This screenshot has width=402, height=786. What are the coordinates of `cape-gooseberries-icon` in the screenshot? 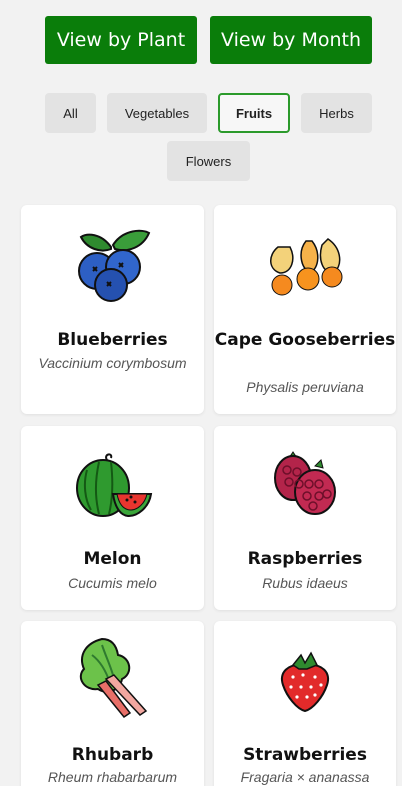 It's located at (306, 267).